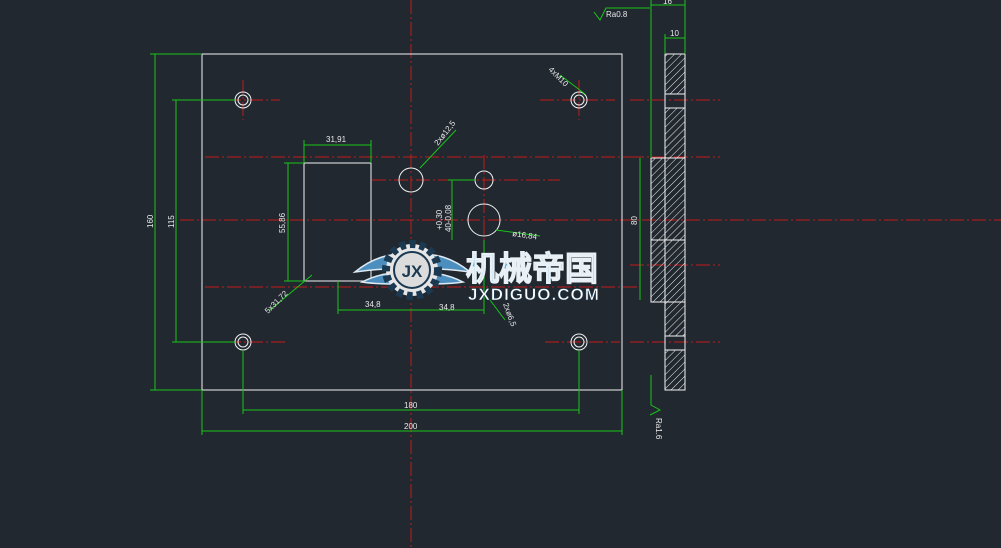 The height and width of the screenshot is (548, 1001). What do you see at coordinates (150, 221) in the screenshot?
I see `dim-160: 160` at bounding box center [150, 221].